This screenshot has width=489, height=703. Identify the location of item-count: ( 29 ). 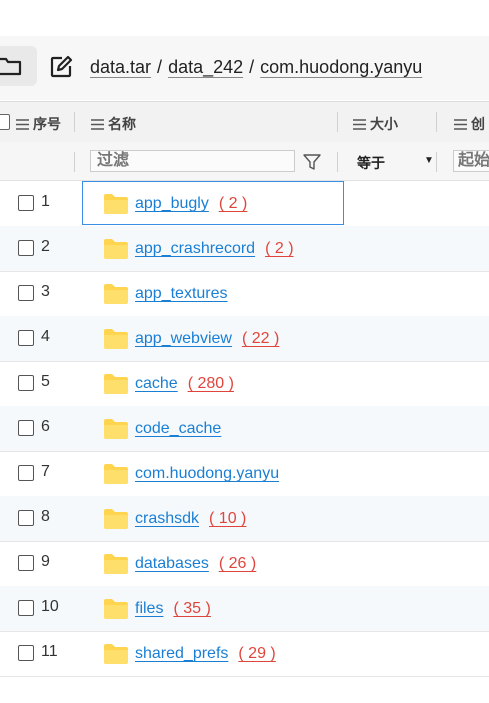
(257, 653).